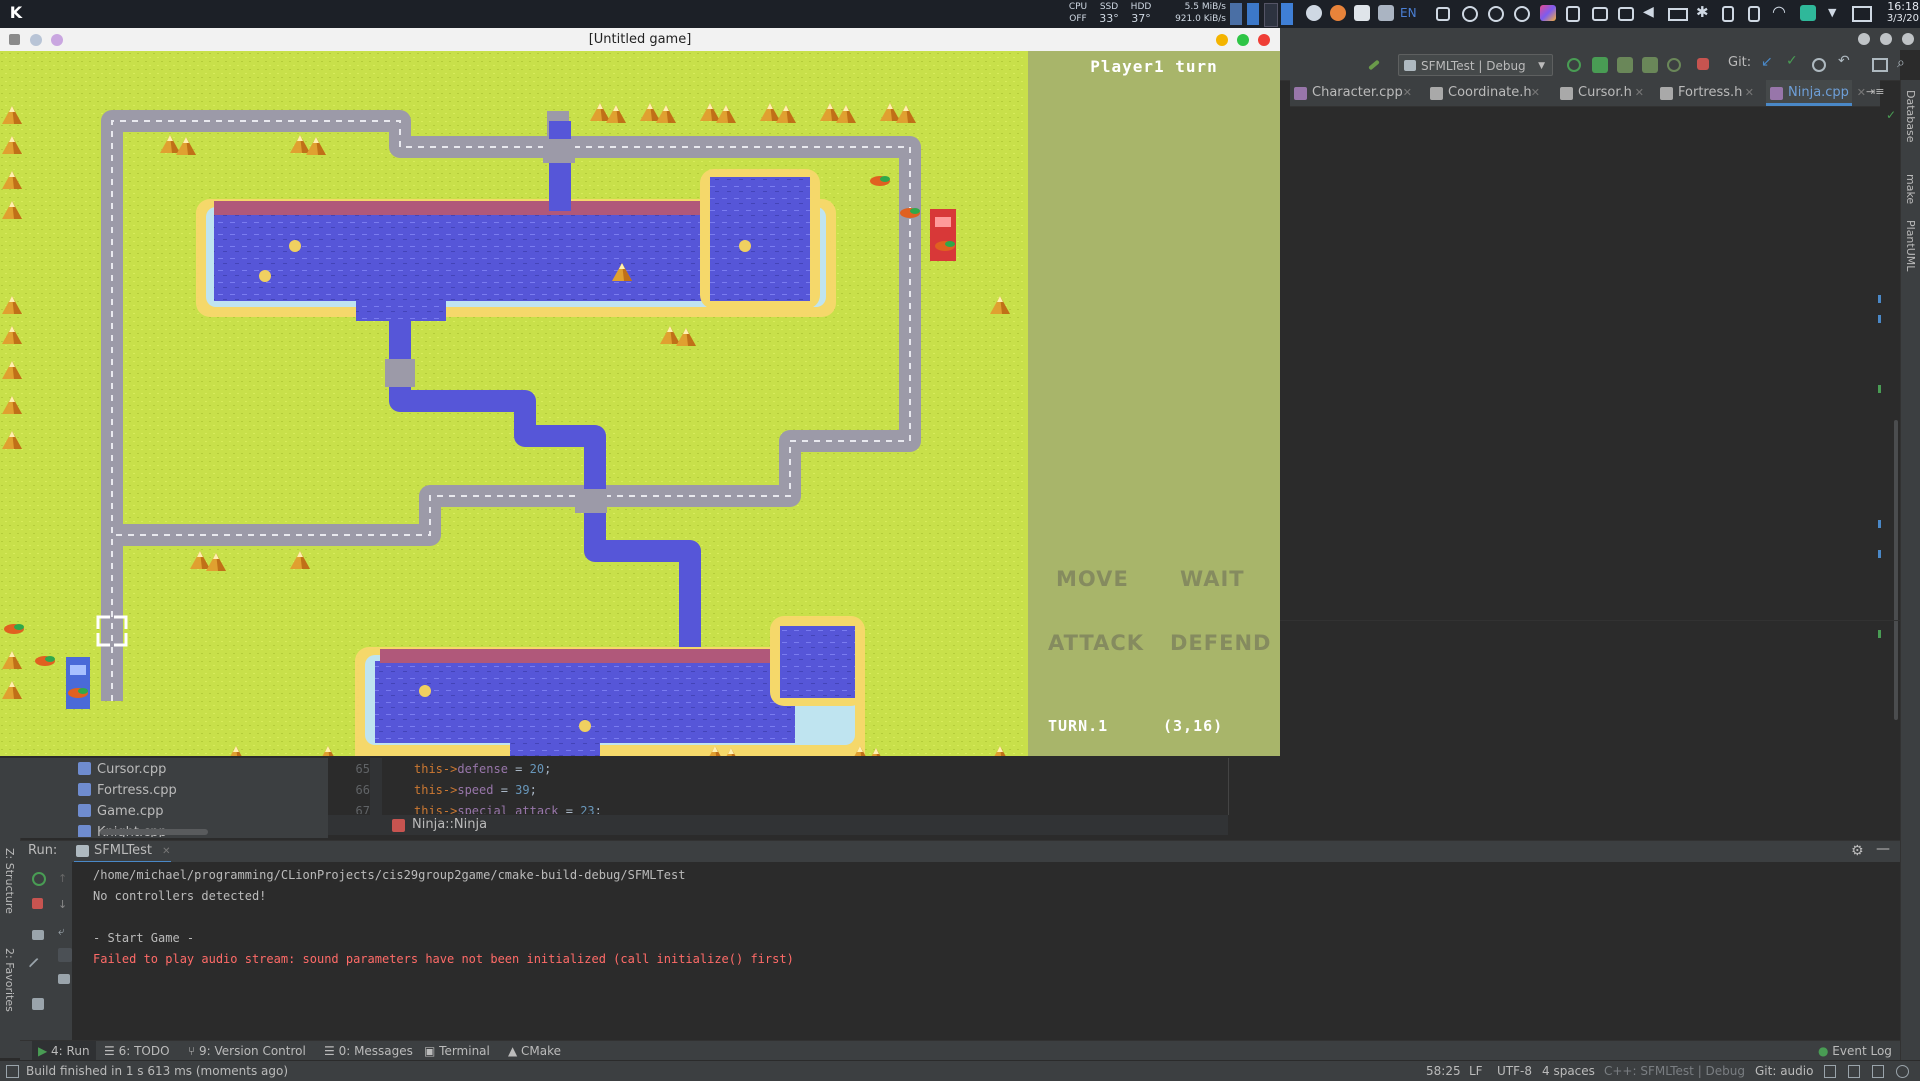 The image size is (1920, 1081). What do you see at coordinates (1212, 579) in the screenshot?
I see `wait-button: WAIT` at bounding box center [1212, 579].